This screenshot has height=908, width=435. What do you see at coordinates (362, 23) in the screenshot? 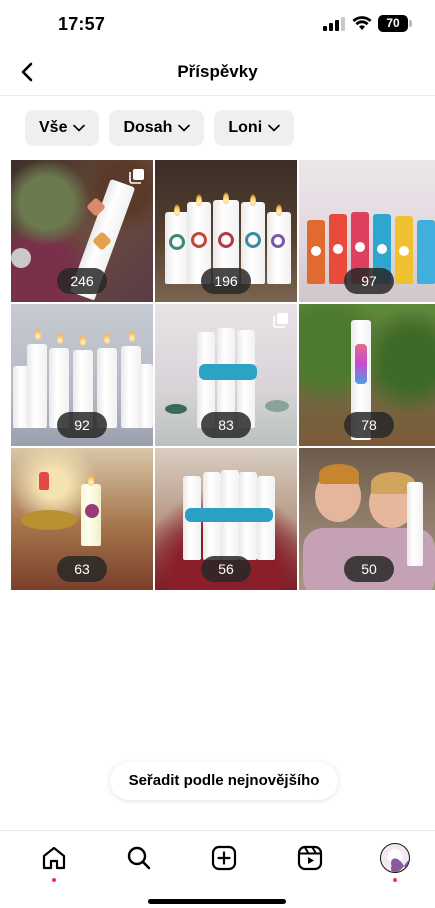
I see `wifi-icon` at bounding box center [362, 23].